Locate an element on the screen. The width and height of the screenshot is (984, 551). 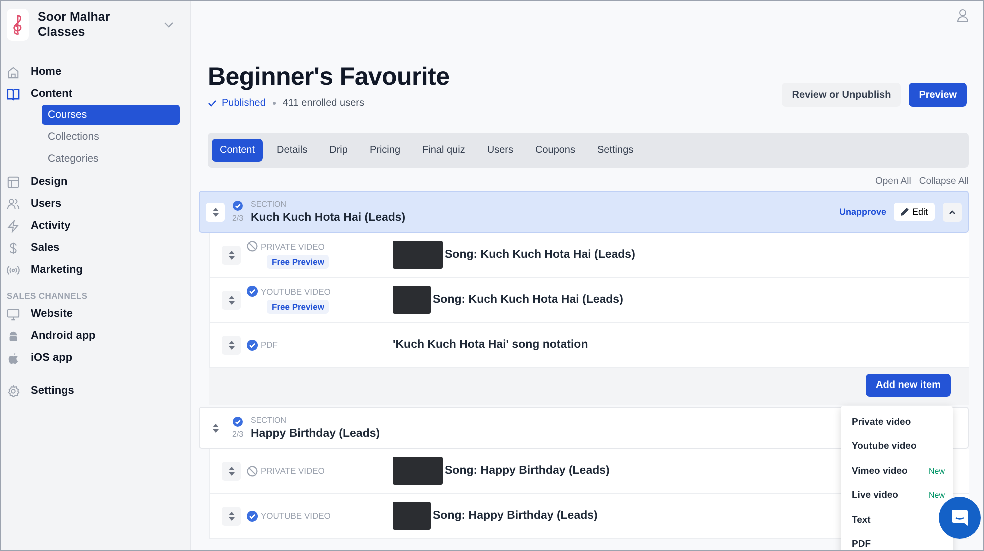
treble-clef-icon is located at coordinates (18, 25).